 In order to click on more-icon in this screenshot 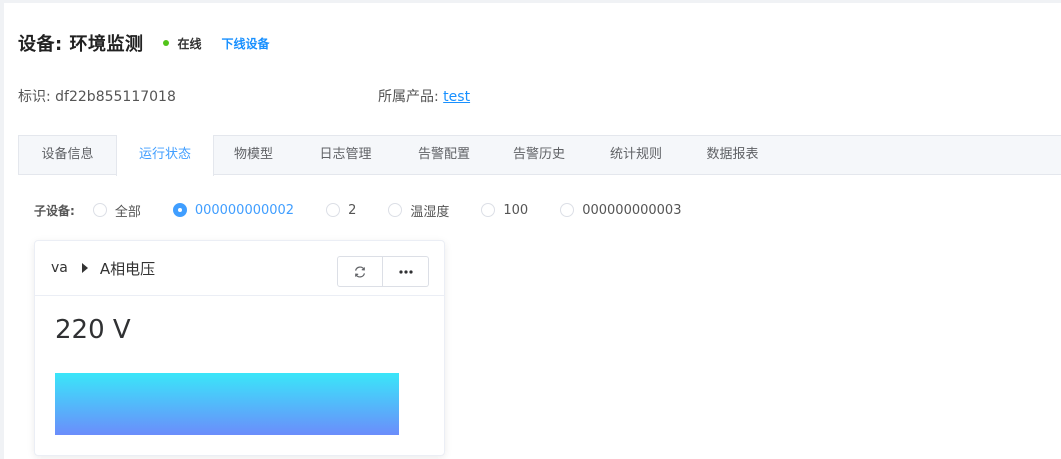, I will do `click(405, 271)`.